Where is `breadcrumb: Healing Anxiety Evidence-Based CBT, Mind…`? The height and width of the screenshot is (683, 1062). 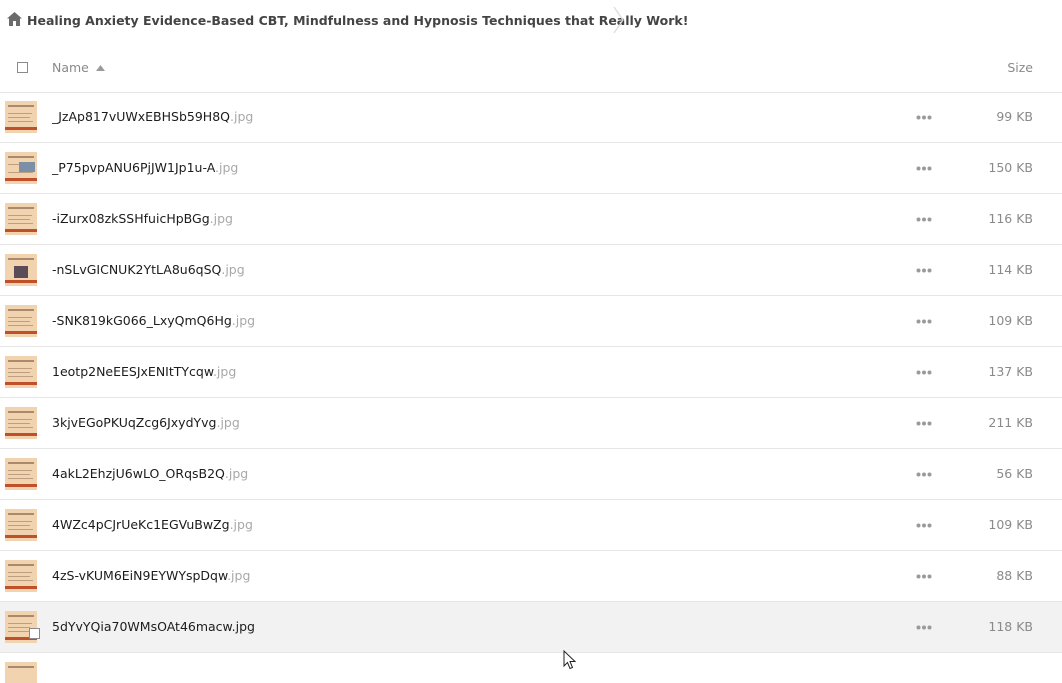
breadcrumb: Healing Anxiety Evidence-Based CBT, Mind… is located at coordinates (531, 21).